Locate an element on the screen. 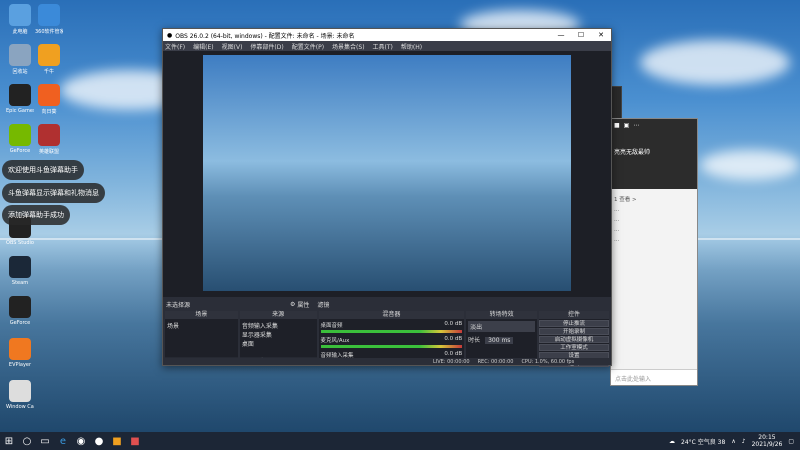 The width and height of the screenshot is (800, 450). channel-db: 0.0 dB is located at coordinates (453, 354).